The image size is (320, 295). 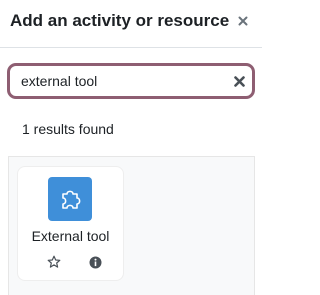 I want to click on clear-search-button, so click(x=239, y=81).